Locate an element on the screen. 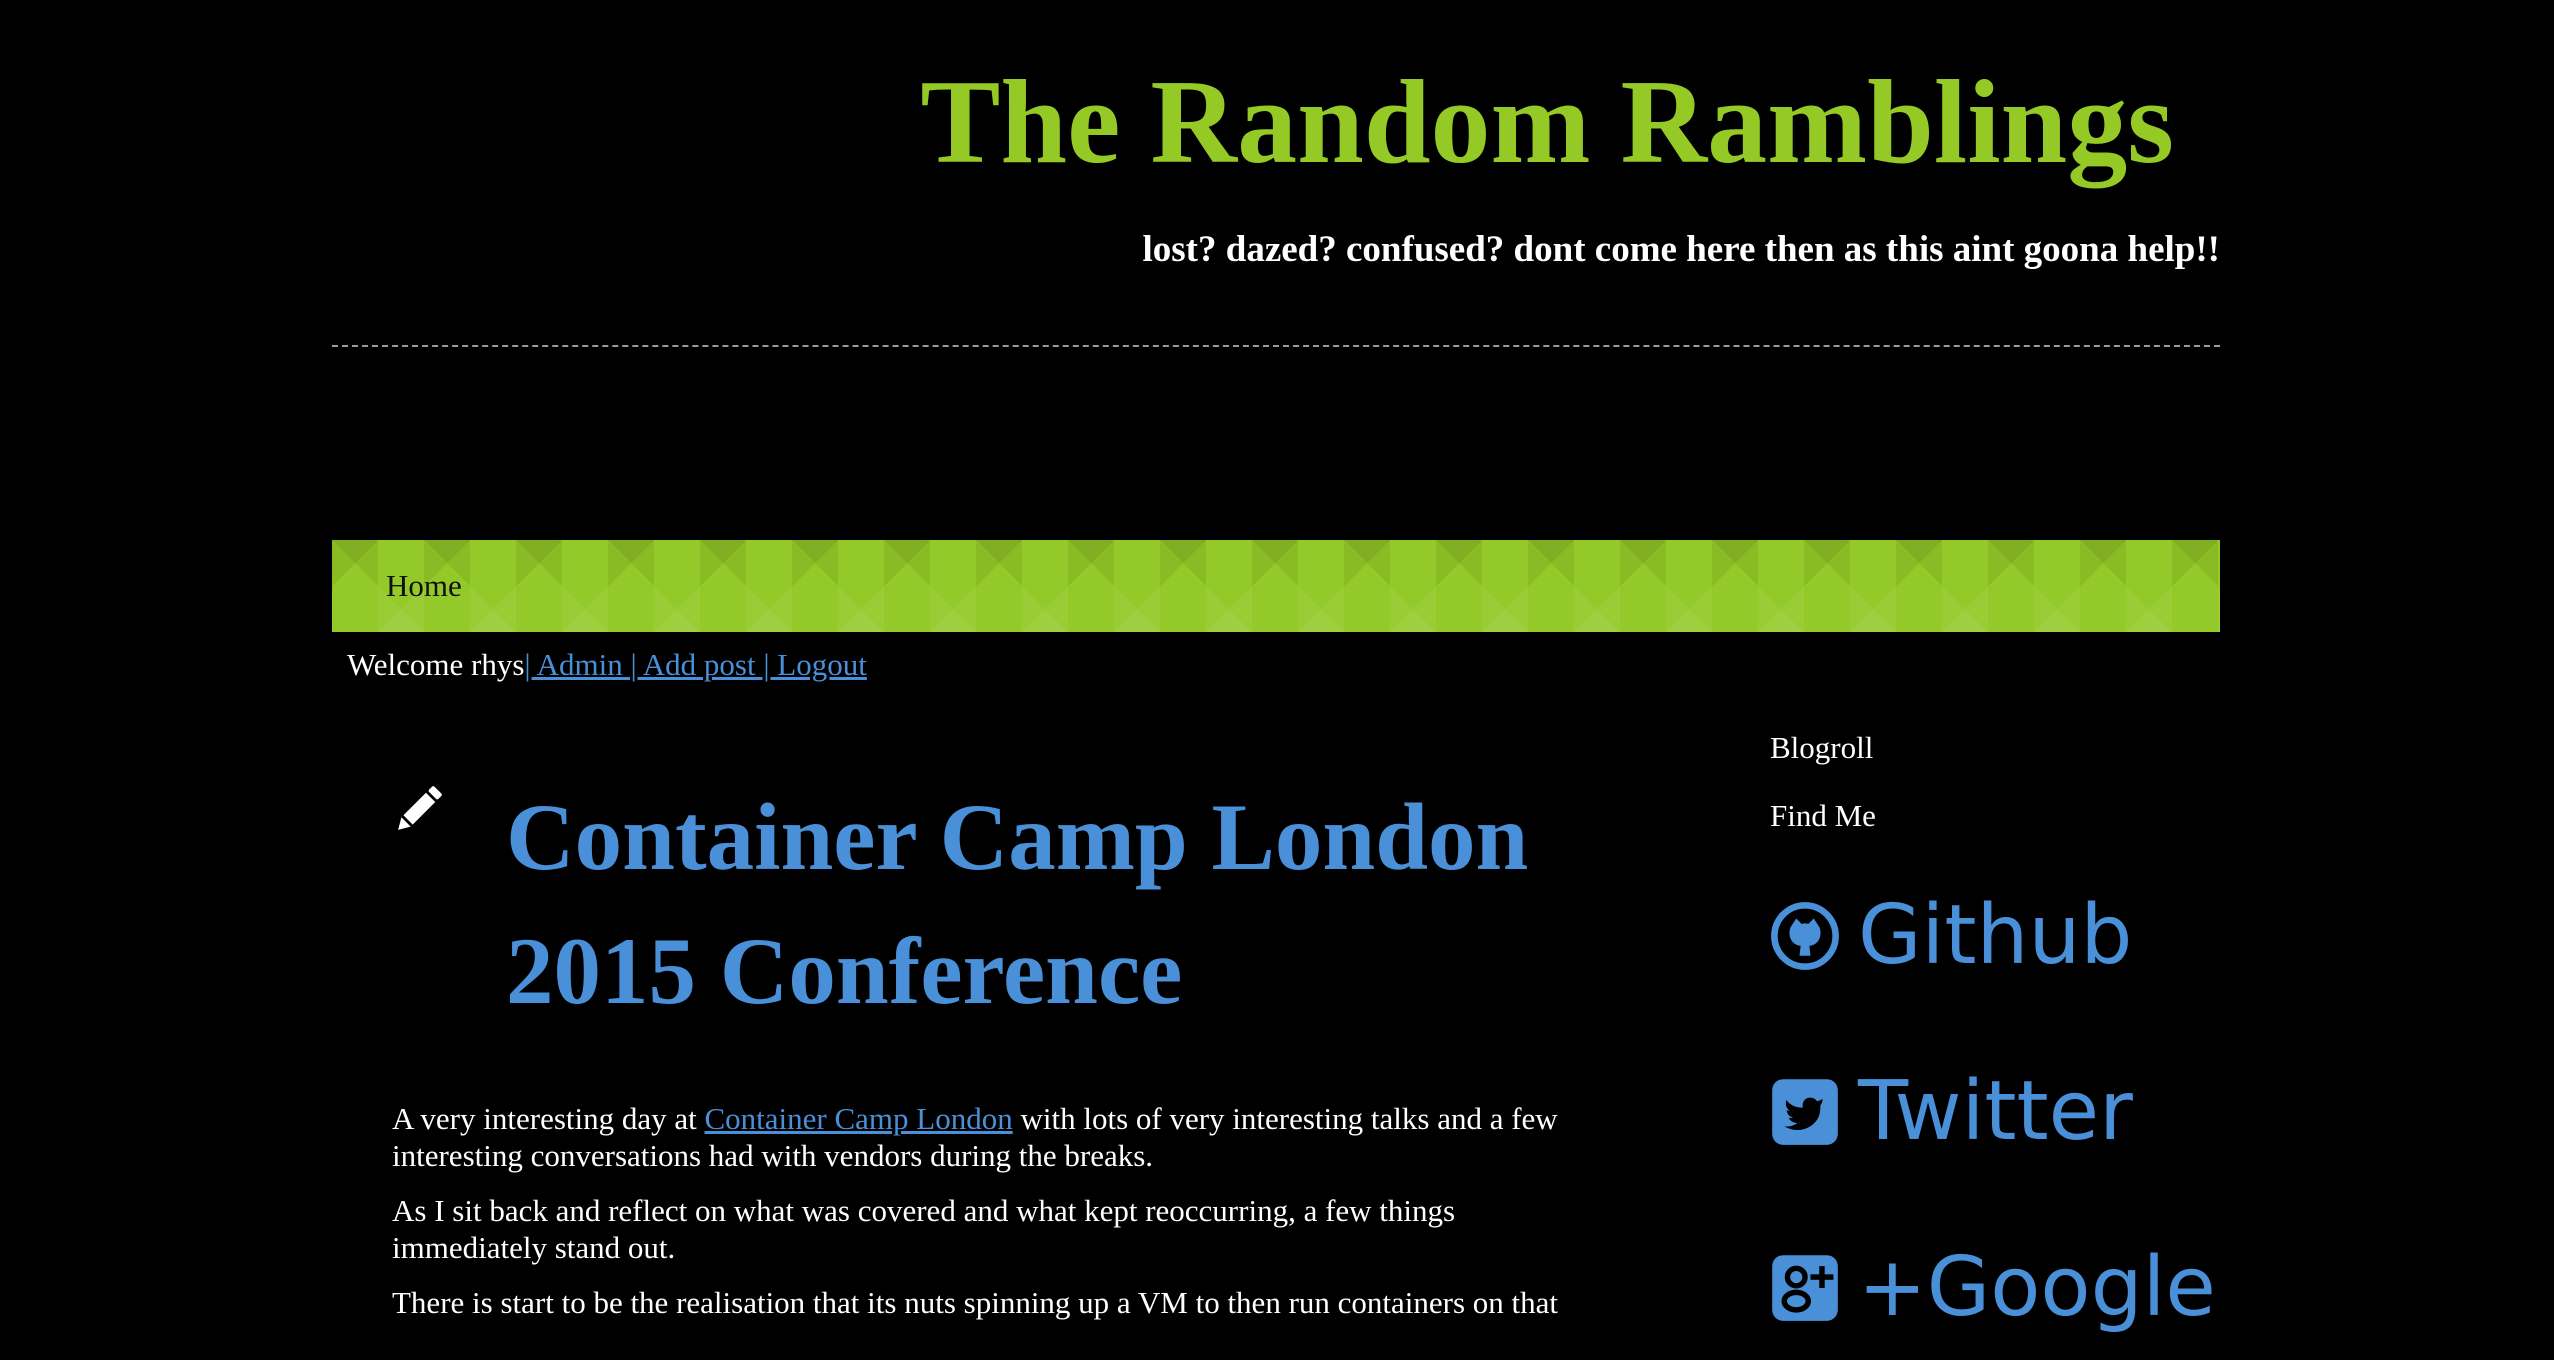 This screenshot has width=2554, height=1360. github-link: Github is located at coordinates (1951, 936).